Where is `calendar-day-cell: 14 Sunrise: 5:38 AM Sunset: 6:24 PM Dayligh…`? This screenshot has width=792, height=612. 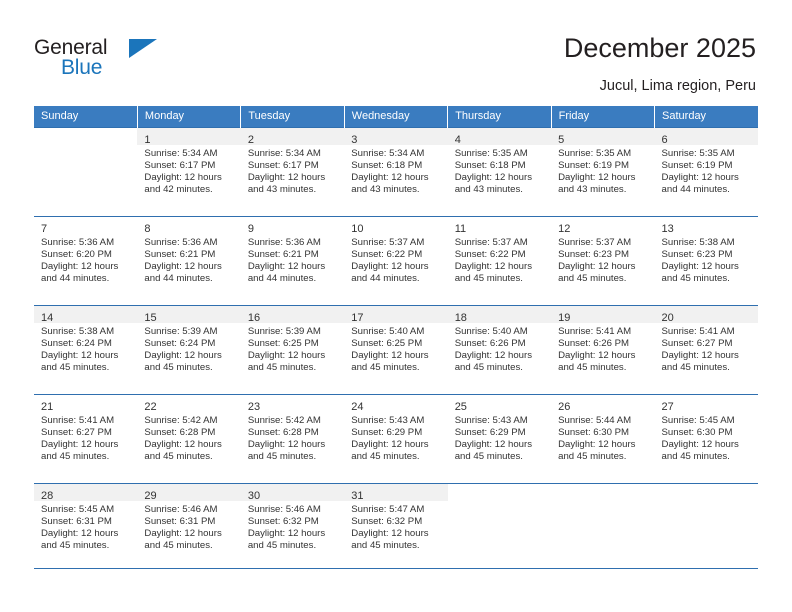
calendar-day-cell: 14 Sunrise: 5:38 AM Sunset: 6:24 PM Dayligh… is located at coordinates (86, 350).